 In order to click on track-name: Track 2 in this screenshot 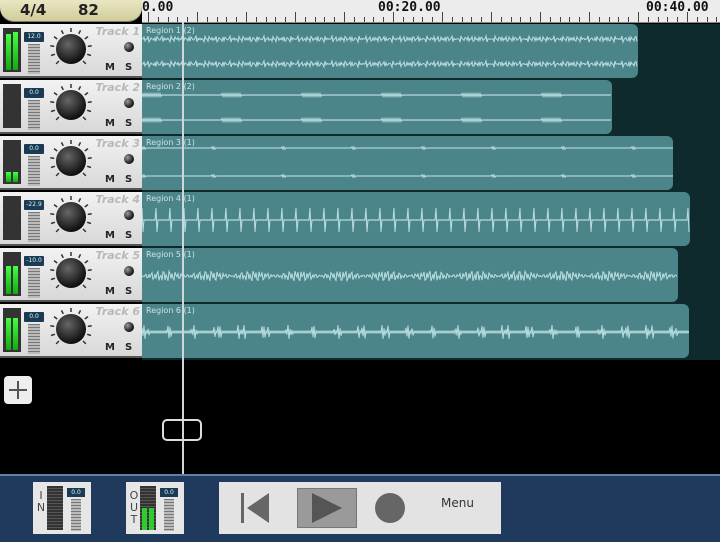, I will do `click(117, 87)`.